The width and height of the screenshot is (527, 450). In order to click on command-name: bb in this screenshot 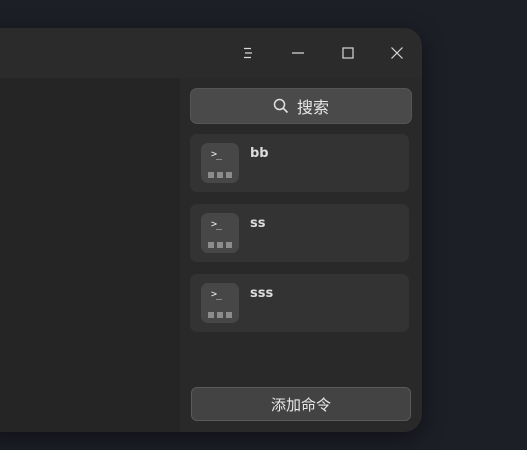, I will do `click(259, 153)`.